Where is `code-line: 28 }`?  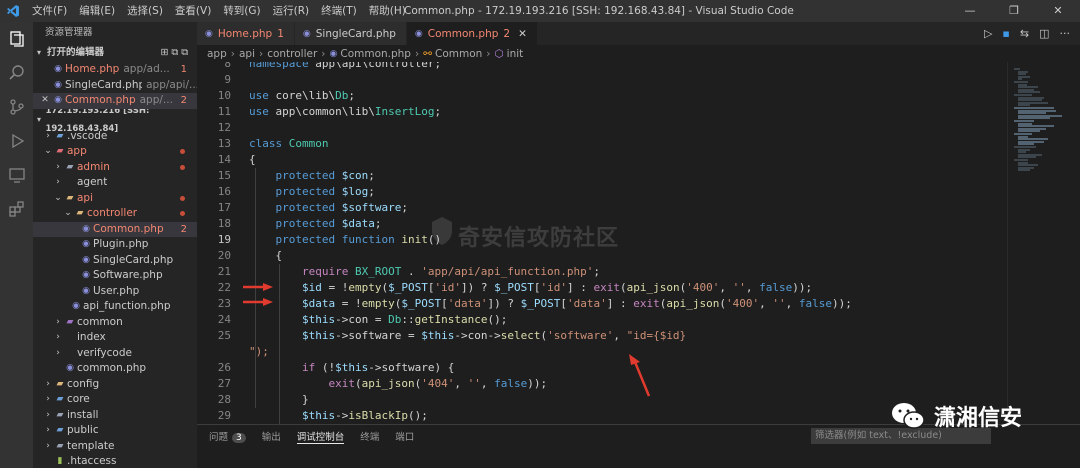 code-line: 28 } is located at coordinates (602, 400).